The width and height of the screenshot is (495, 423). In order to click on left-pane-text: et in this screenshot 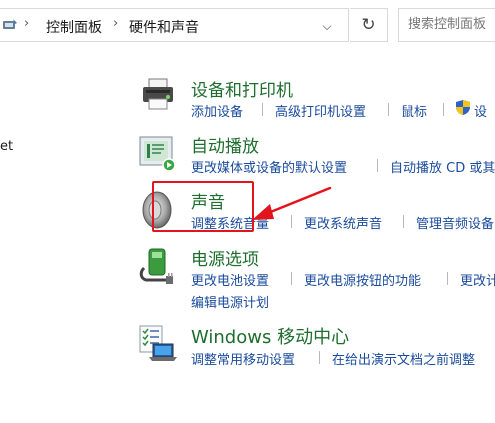, I will do `click(7, 146)`.